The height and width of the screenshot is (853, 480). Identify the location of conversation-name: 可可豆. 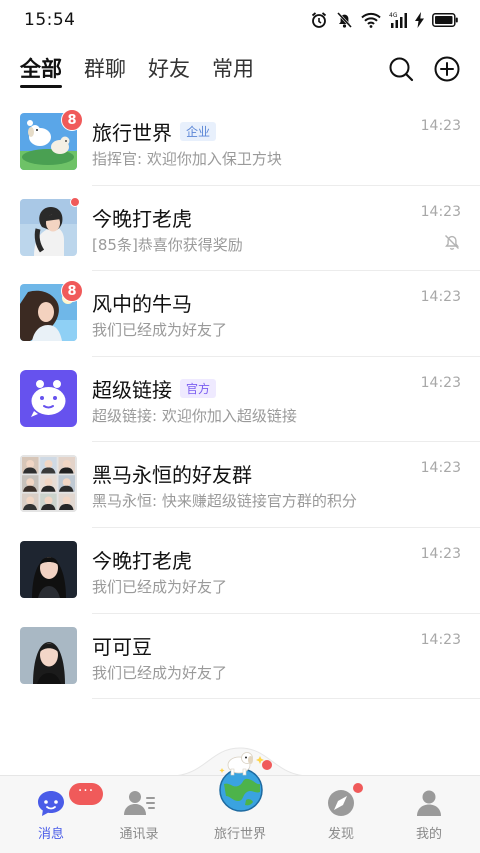
(122, 646).